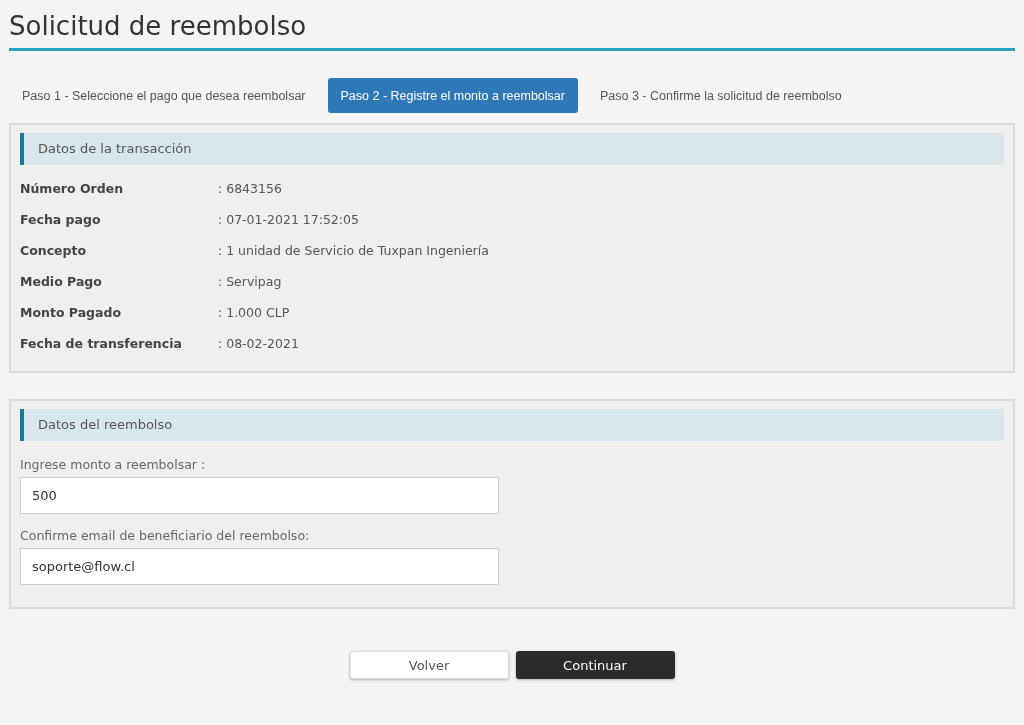 Image resolution: width=1024 pixels, height=725 pixels. I want to click on field-label: Fecha de transferencia, so click(101, 343).